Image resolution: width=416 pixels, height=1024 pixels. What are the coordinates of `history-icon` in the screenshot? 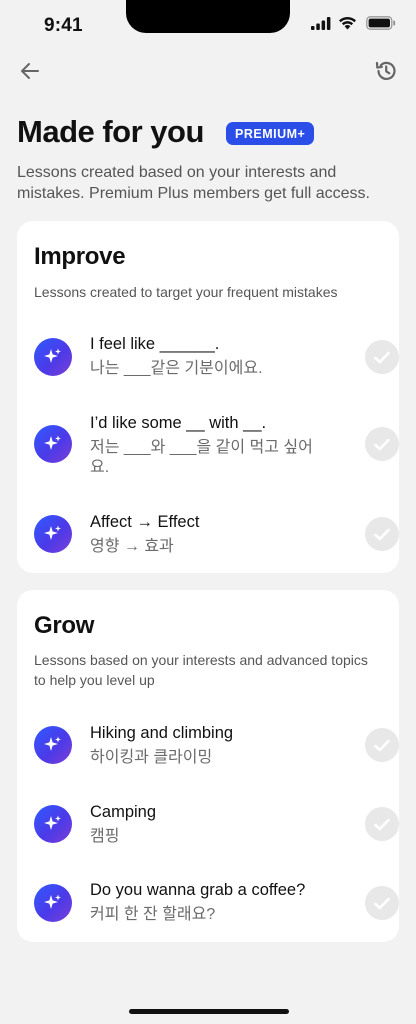 It's located at (386, 73).